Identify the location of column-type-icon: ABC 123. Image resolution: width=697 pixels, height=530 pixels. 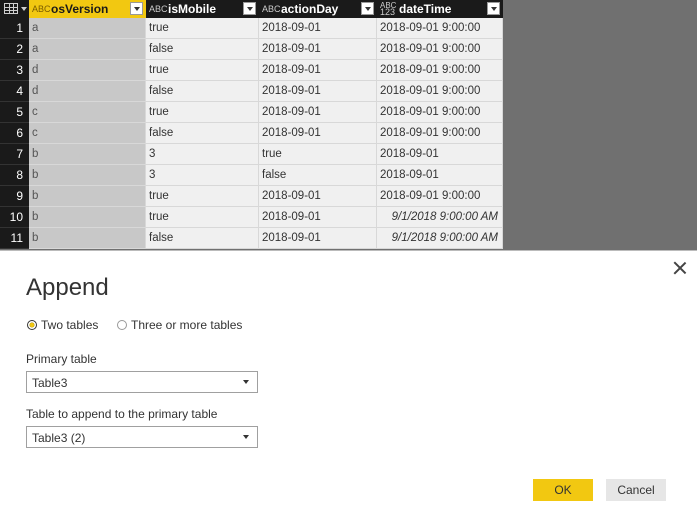
(388, 9).